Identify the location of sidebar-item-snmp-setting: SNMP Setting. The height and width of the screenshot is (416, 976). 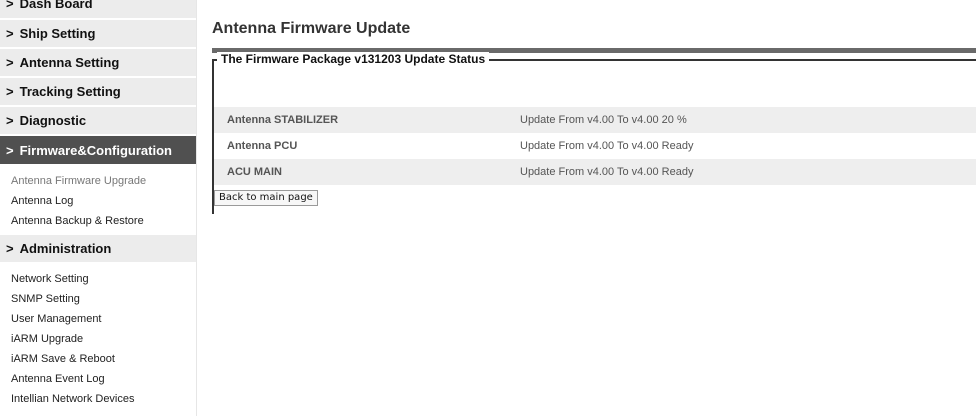
(103, 299).